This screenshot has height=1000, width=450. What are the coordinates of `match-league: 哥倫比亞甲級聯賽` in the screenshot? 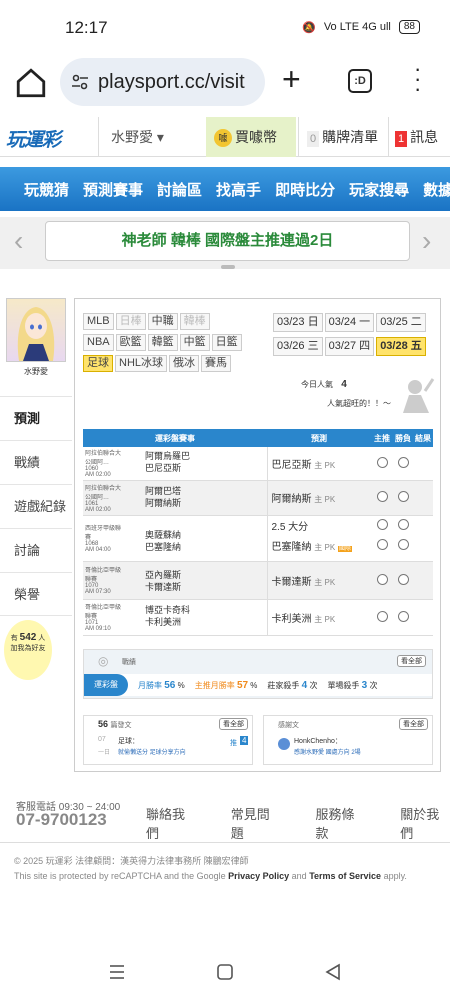 It's located at (103, 612).